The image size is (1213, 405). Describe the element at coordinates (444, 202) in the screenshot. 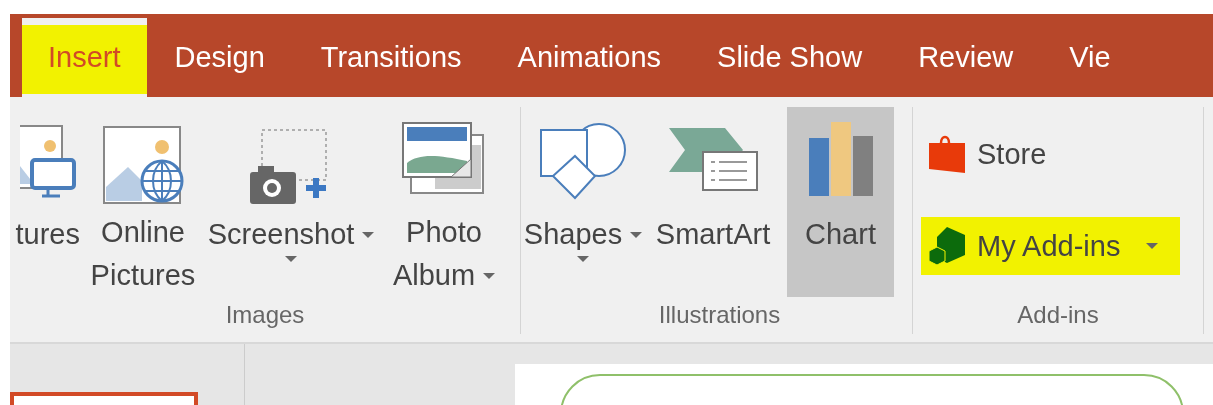

I see `ribbon-button: Photo Album` at that location.